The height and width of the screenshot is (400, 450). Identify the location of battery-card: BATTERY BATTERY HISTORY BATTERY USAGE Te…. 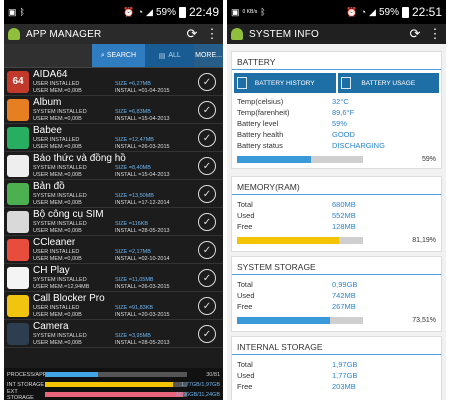
(336, 110).